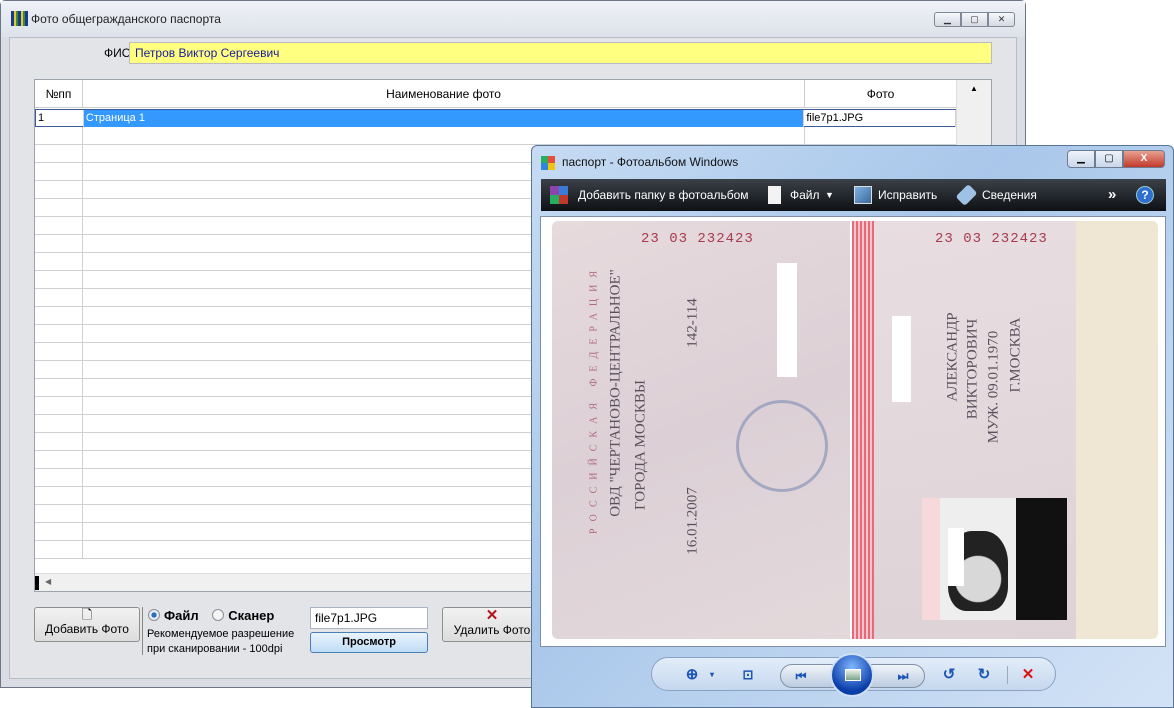  I want to click on viewer-maximize-button: ▢, so click(1109, 159).